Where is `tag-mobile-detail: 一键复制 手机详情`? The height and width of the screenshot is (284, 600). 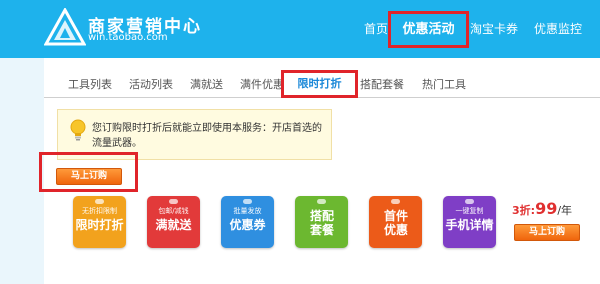 tag-mobile-detail: 一键复制 手机详情 is located at coordinates (469, 222).